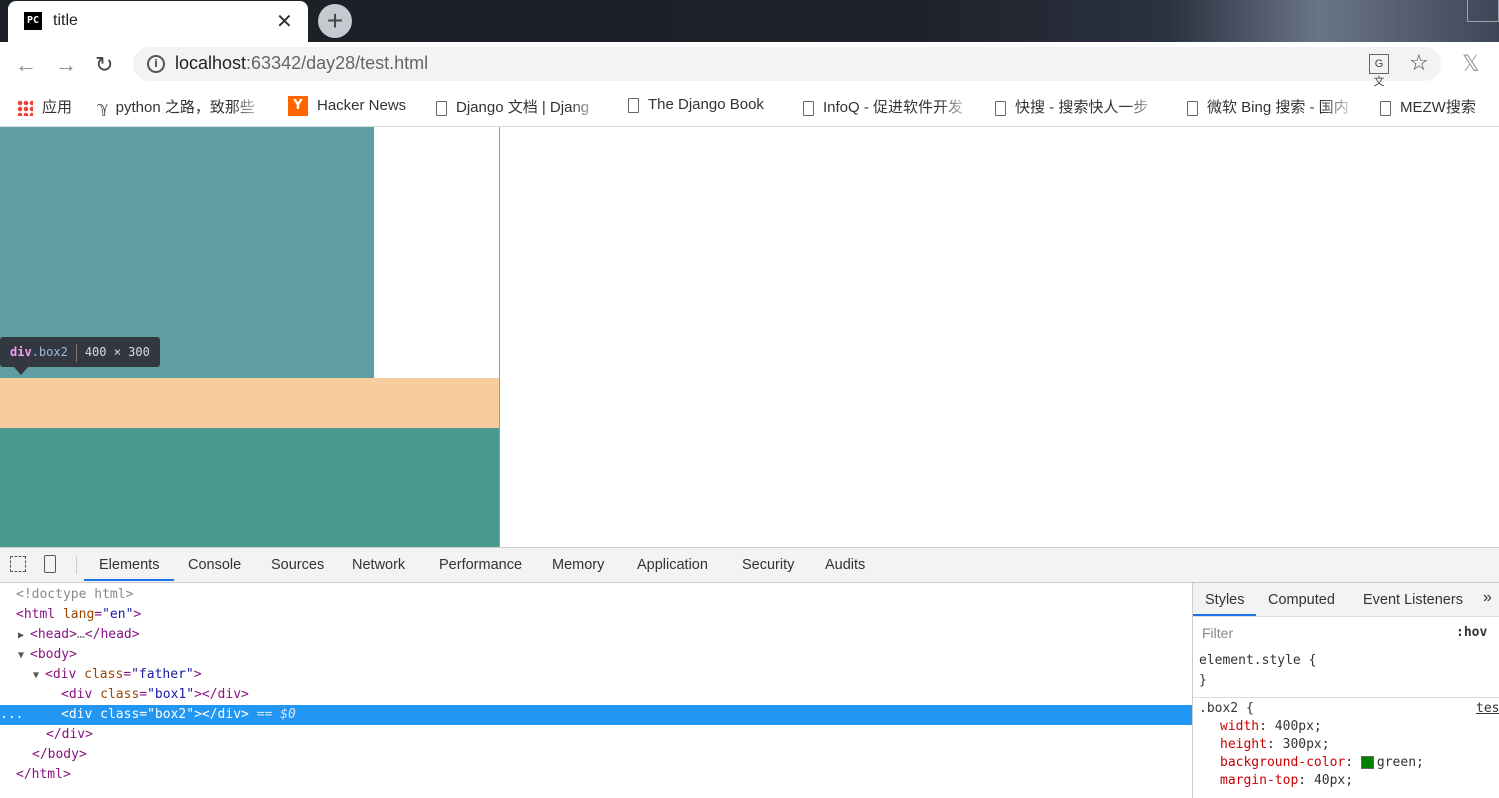 The height and width of the screenshot is (798, 1499). I want to click on bookmark-mezw: MEZW搜索, so click(1428, 106).